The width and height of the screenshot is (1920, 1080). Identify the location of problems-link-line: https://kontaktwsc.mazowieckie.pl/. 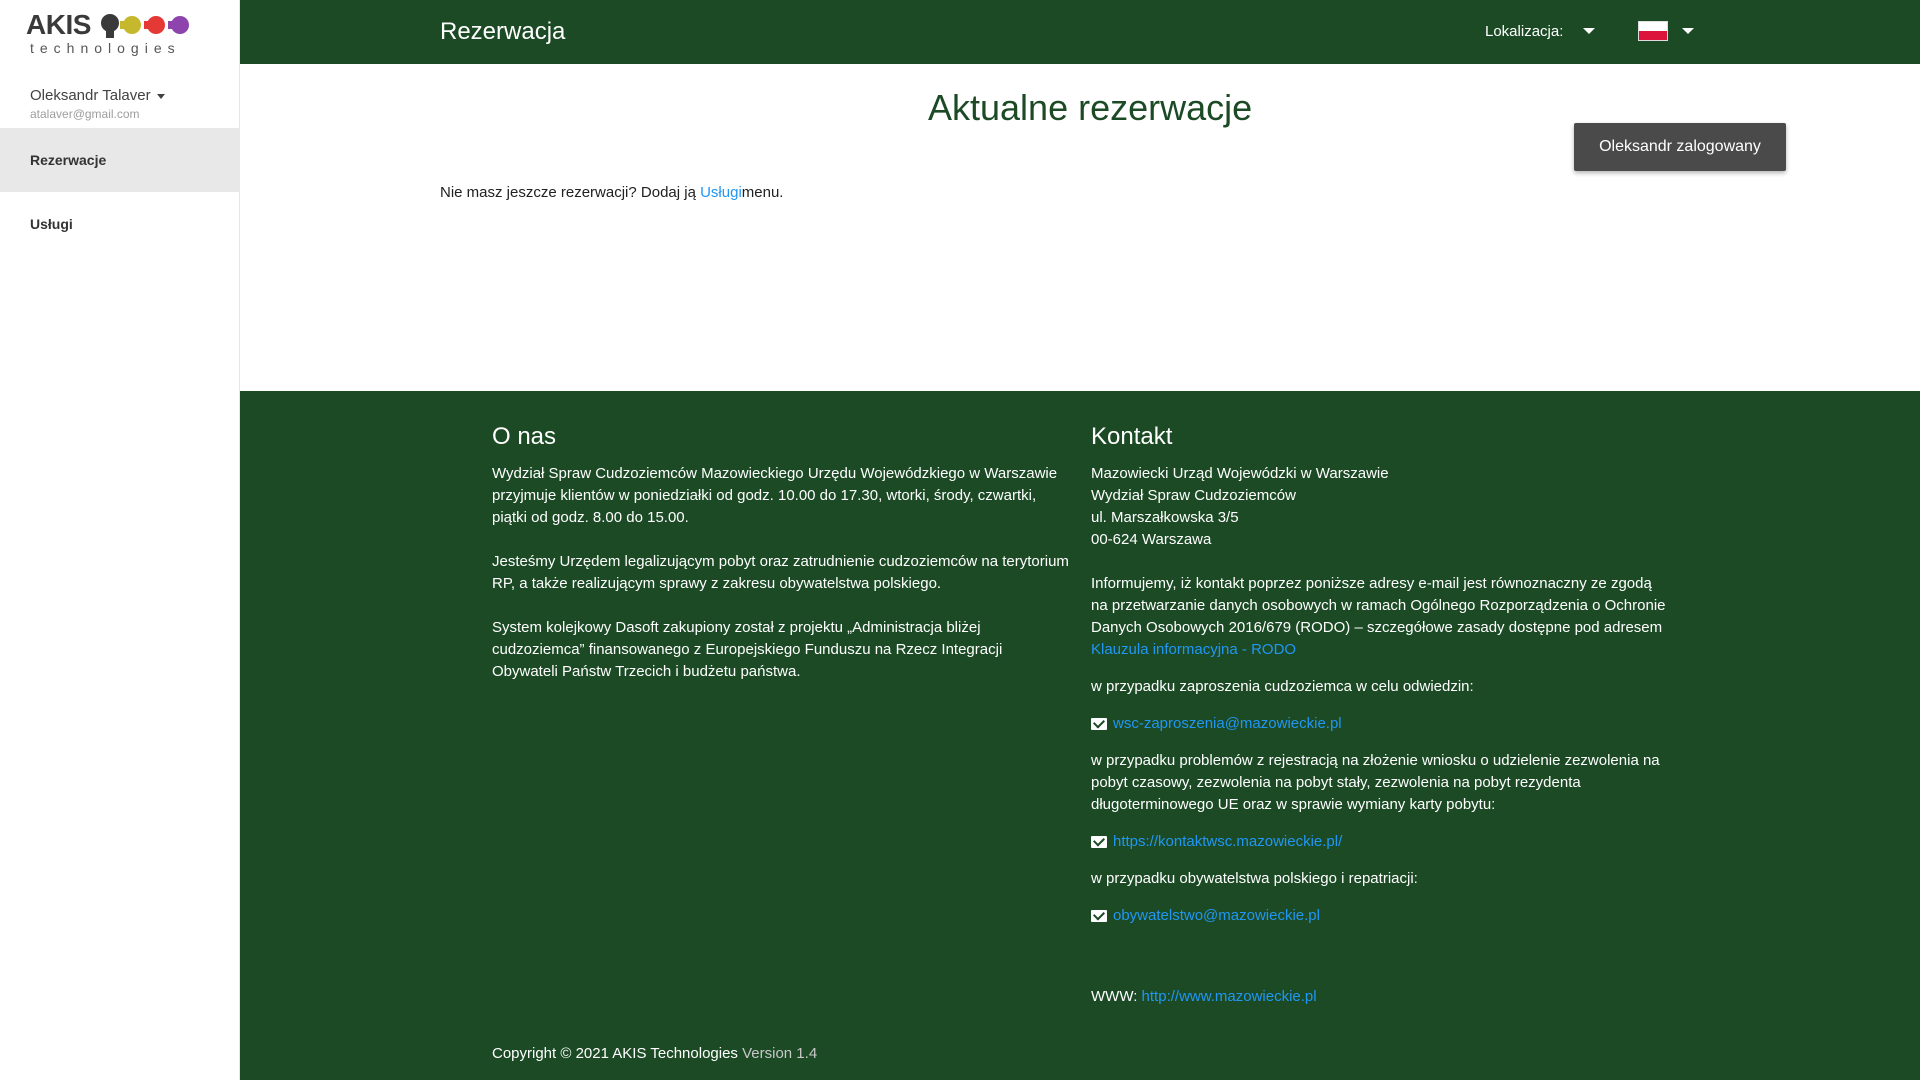
(1381, 842).